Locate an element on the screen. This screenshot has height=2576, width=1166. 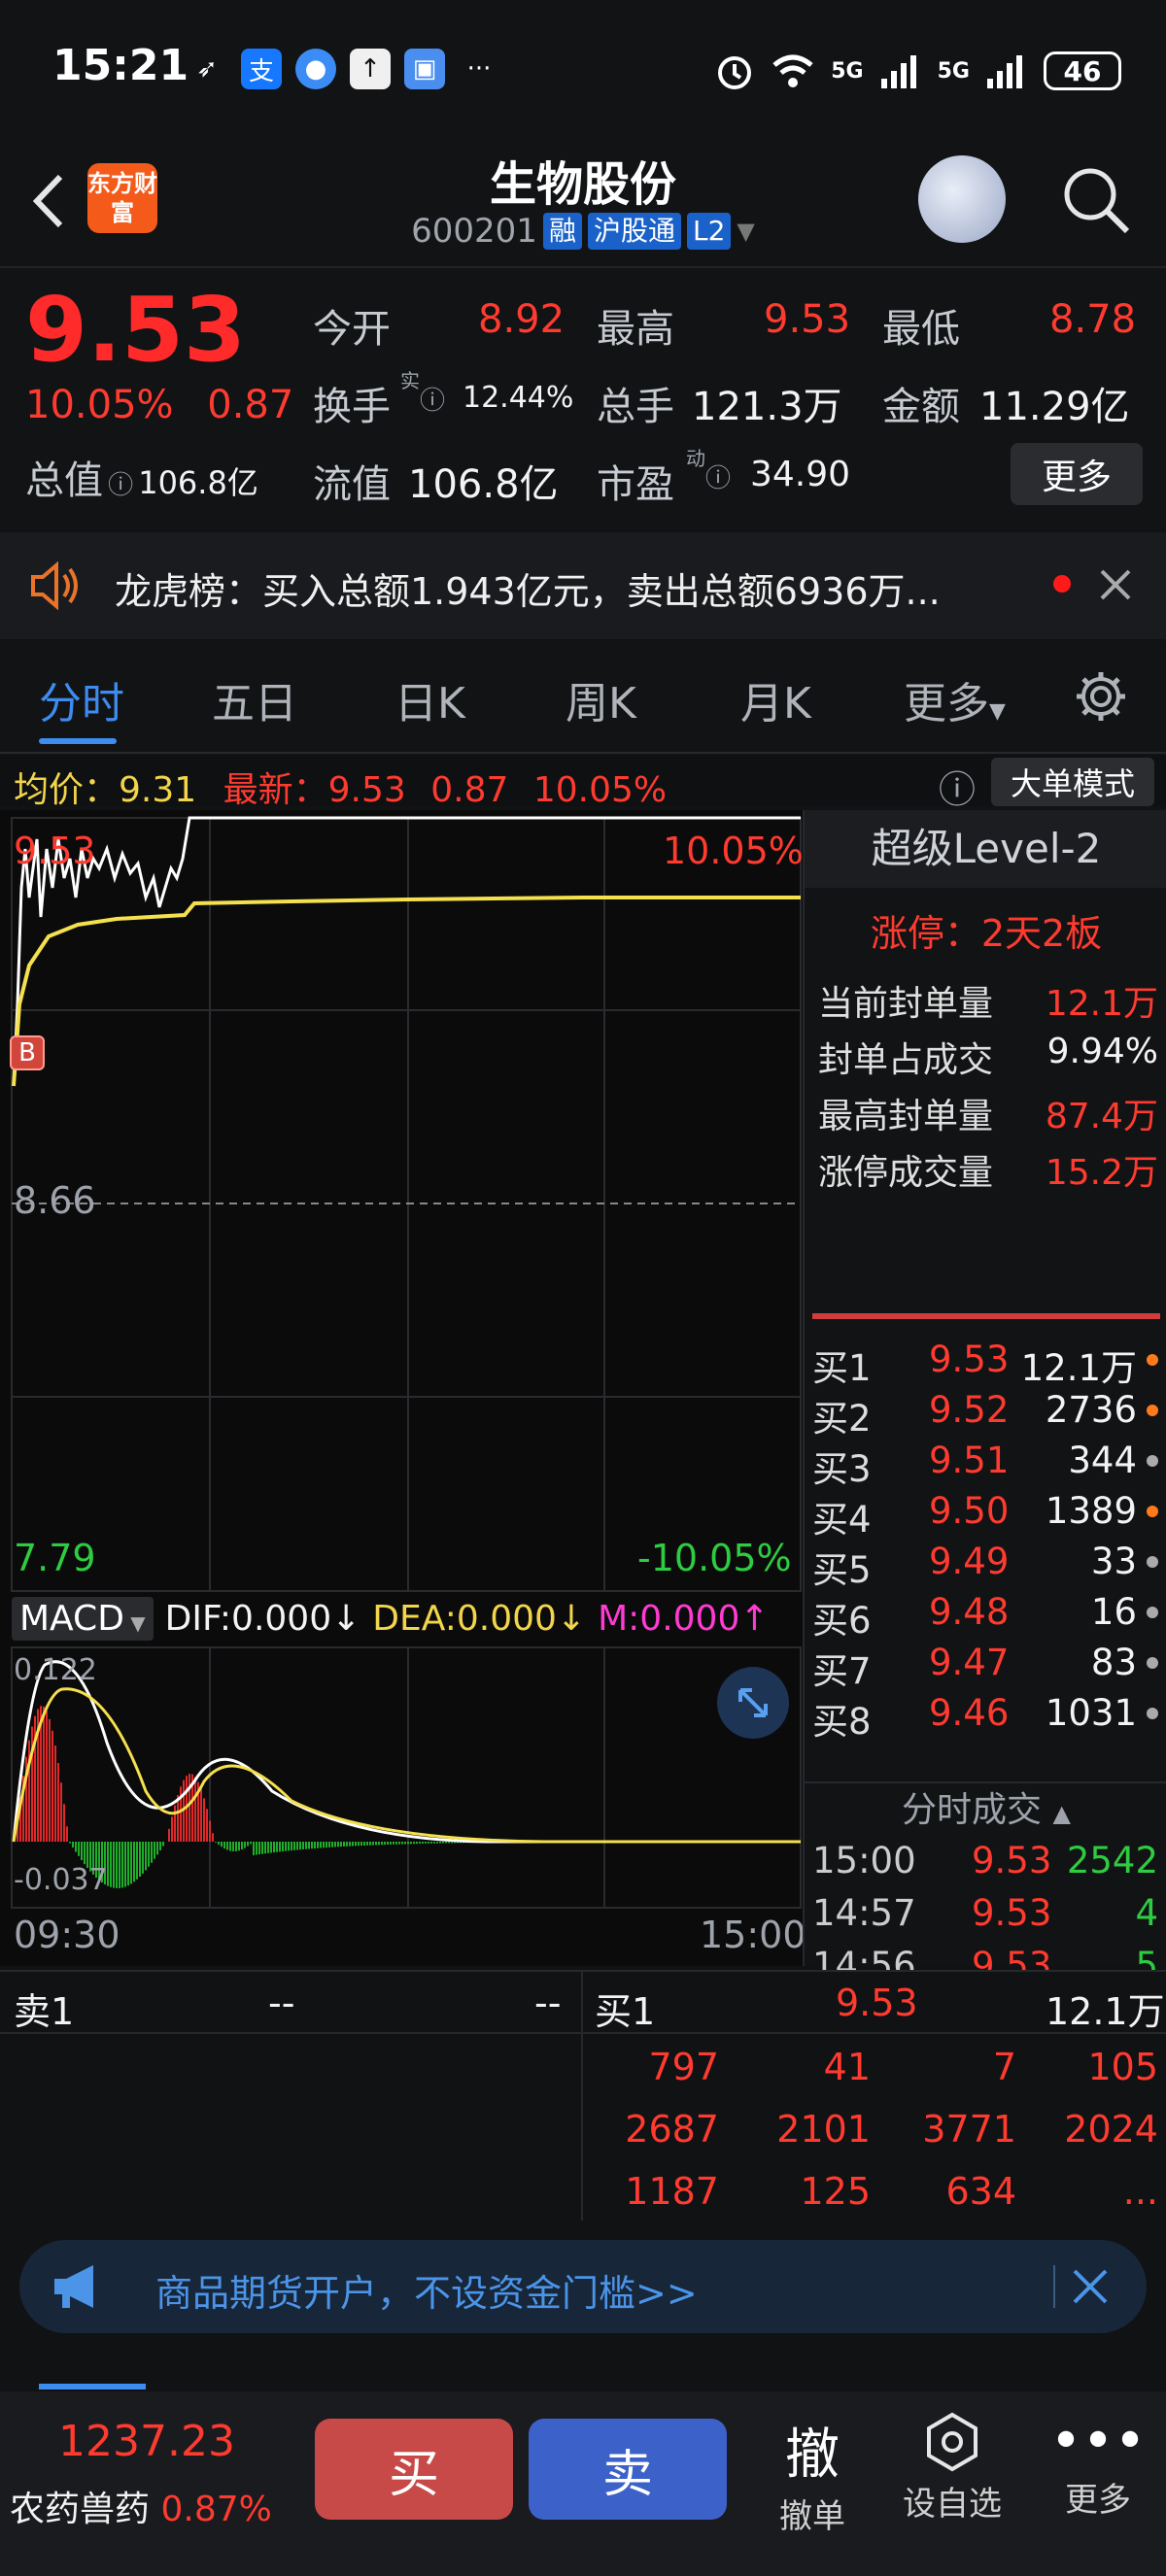
sector-index-value: 1237.23 is located at coordinates (146, 2441).